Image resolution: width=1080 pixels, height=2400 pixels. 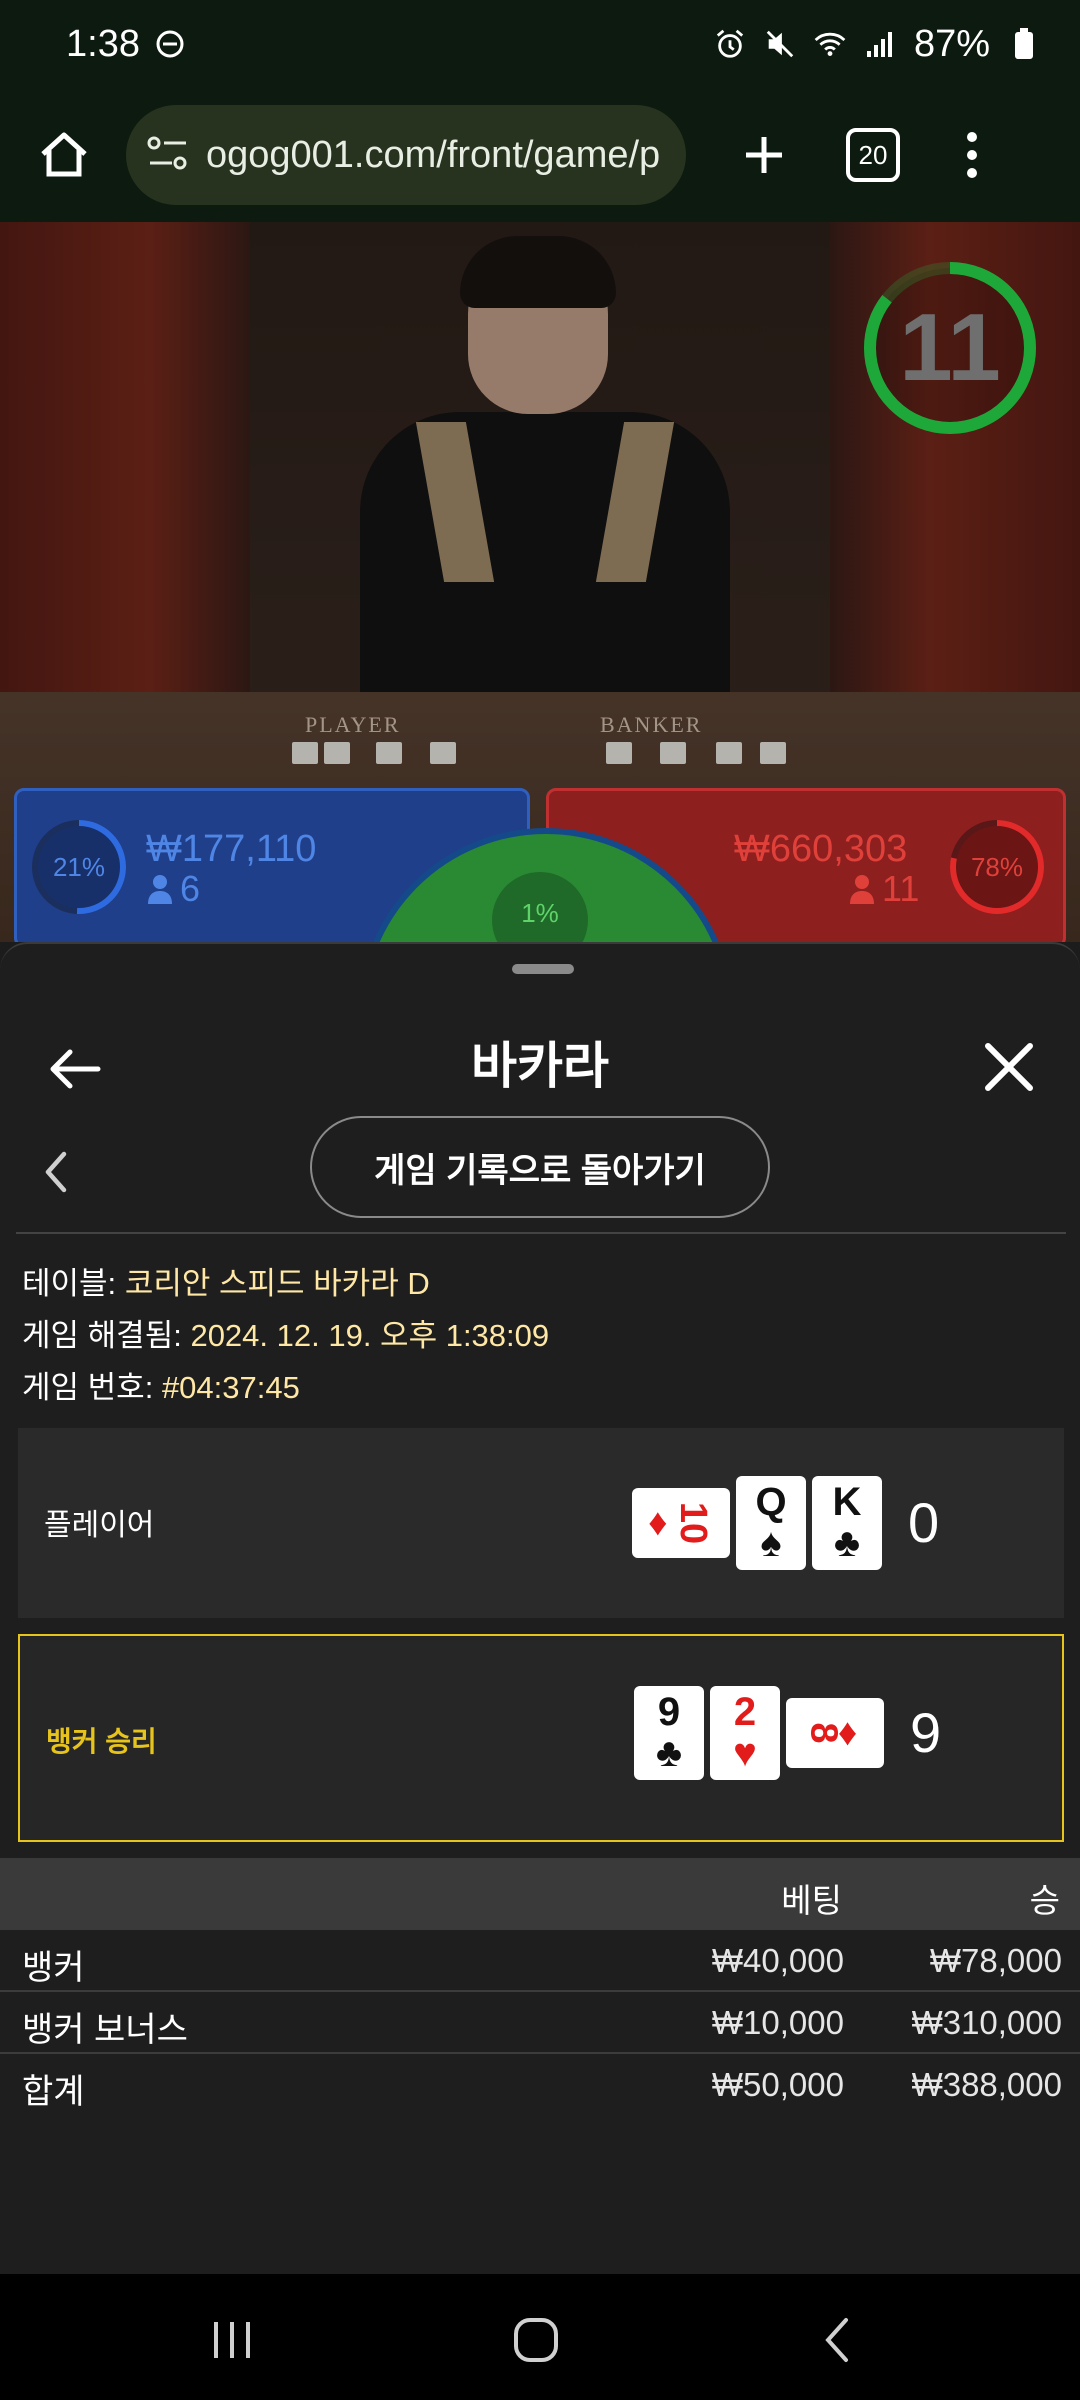 I want to click on home-icon, so click(x=64, y=155).